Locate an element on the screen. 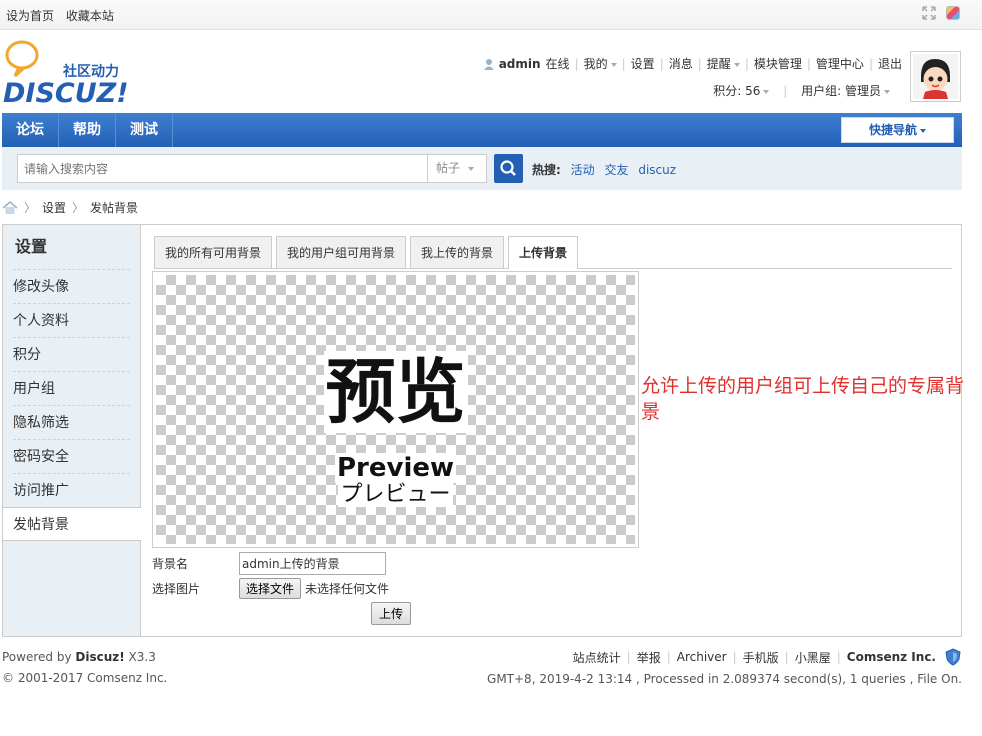 The image size is (982, 736). hot-label: 热搜: is located at coordinates (546, 170).